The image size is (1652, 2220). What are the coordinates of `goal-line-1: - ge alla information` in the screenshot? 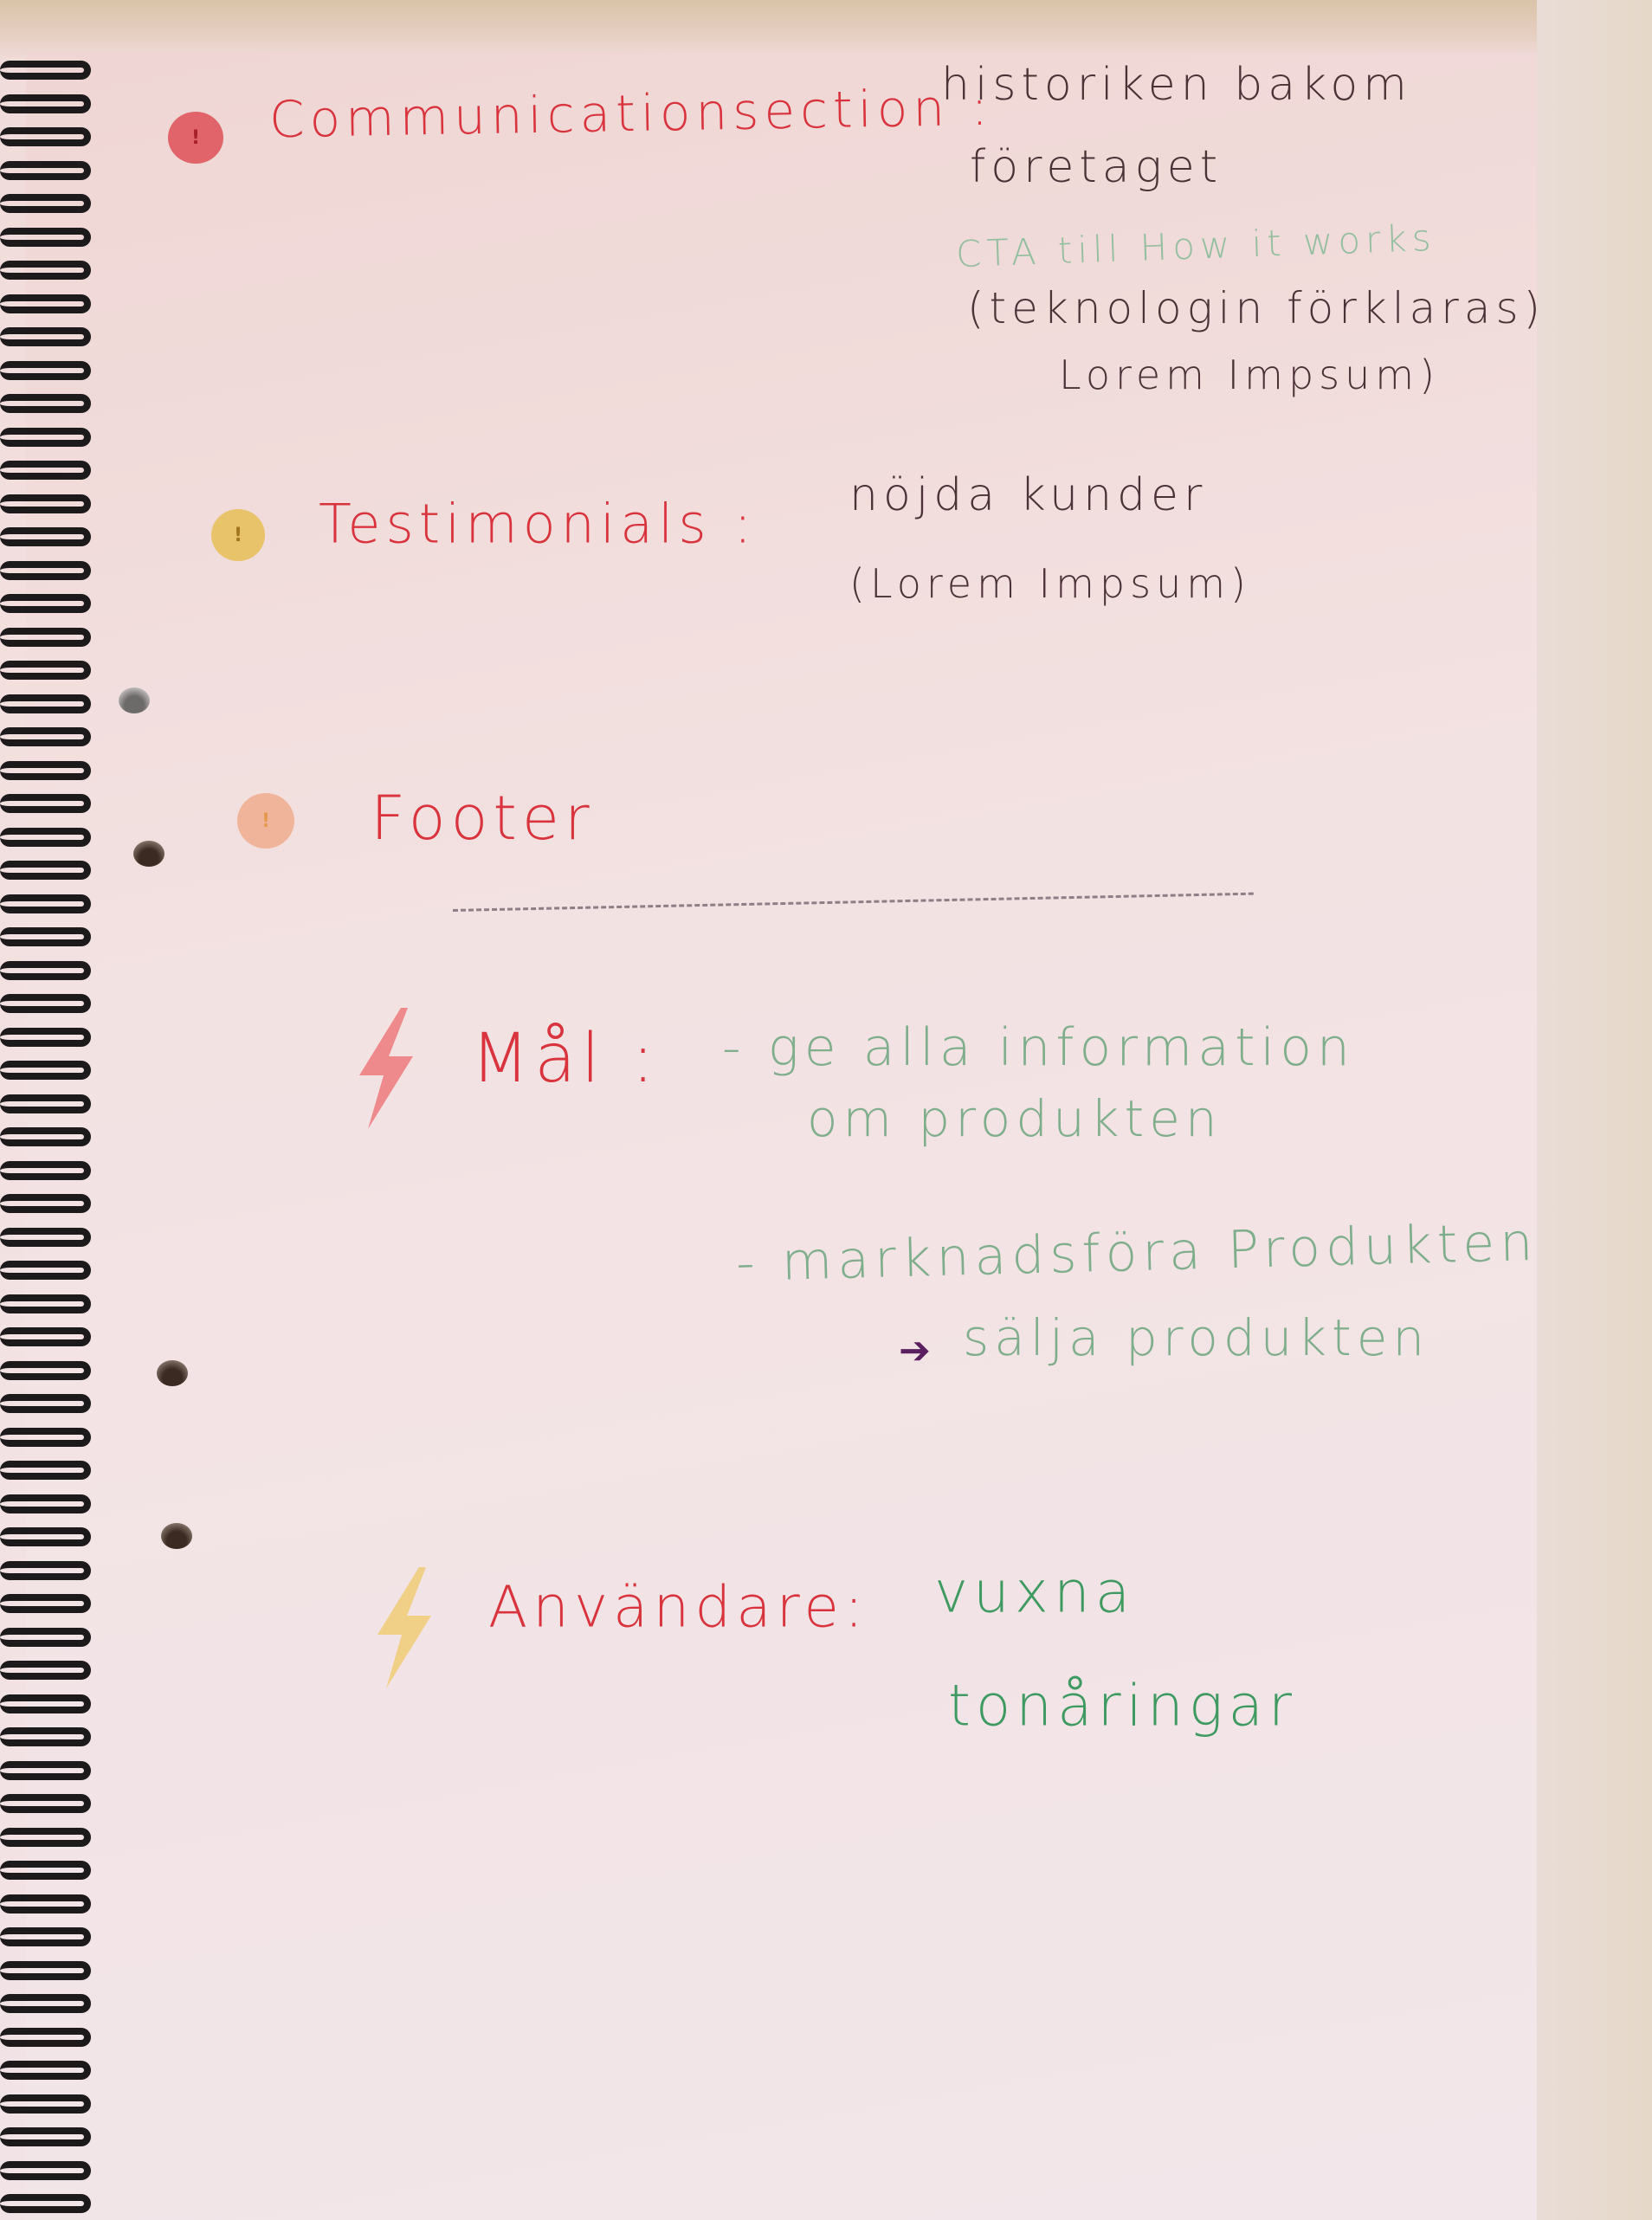 It's located at (1038, 1047).